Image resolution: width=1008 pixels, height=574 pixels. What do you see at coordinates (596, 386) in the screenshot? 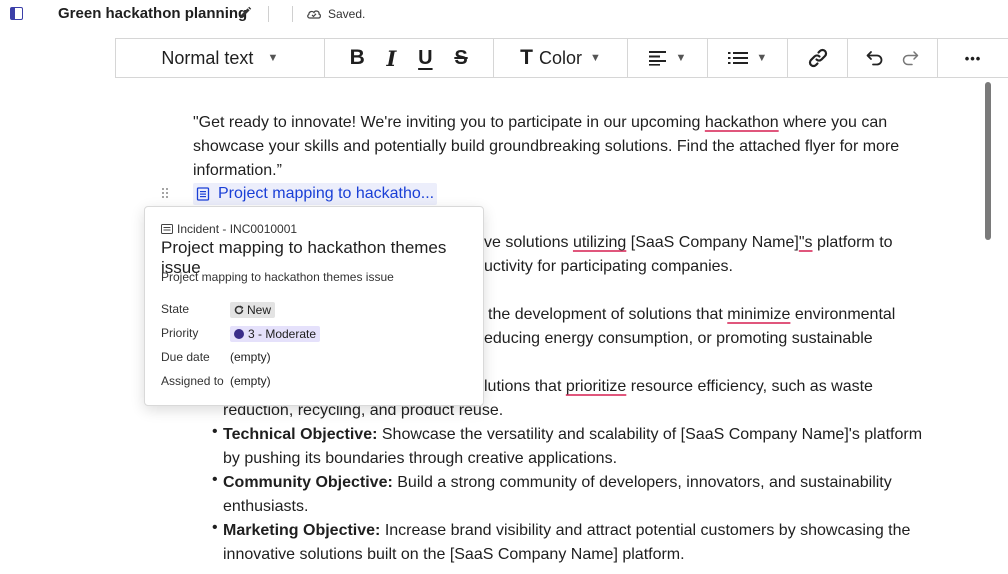
I see `spellcheck-word: prioritize` at bounding box center [596, 386].